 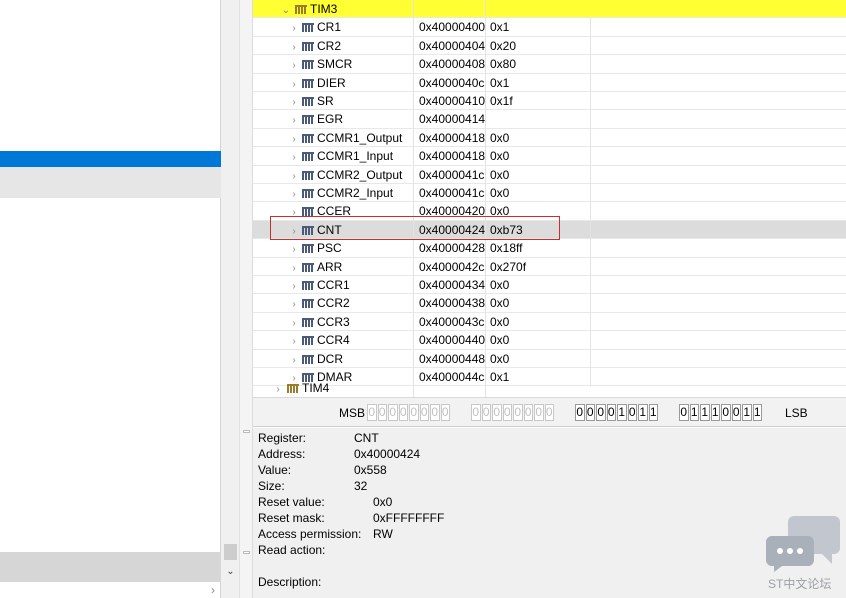 I want to click on register-value: 0x270f, so click(x=537, y=266).